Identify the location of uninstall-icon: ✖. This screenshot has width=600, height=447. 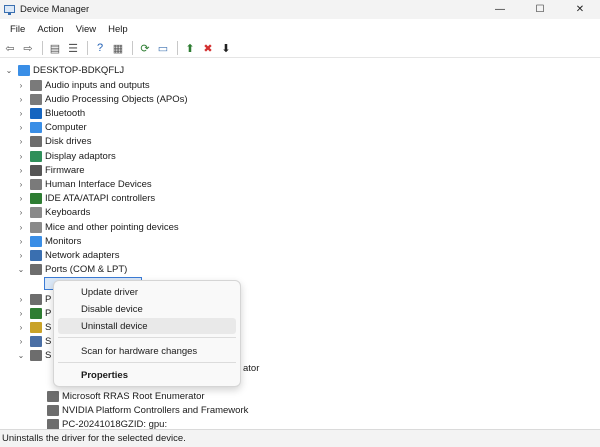
(208, 48).